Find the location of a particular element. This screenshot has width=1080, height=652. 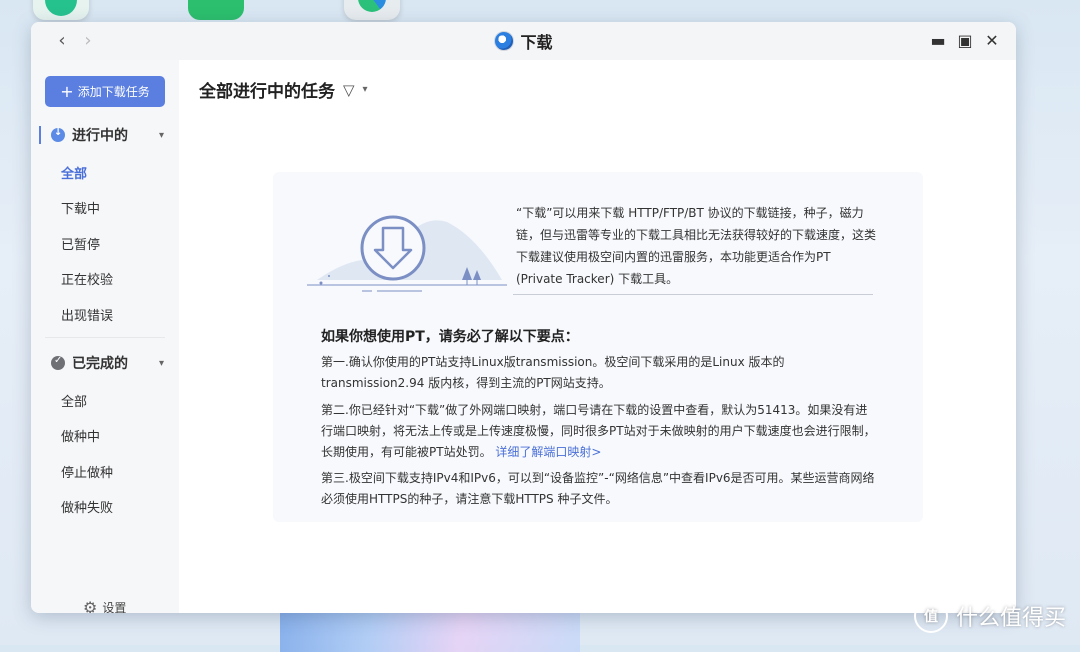

check-circle-icon is located at coordinates (58, 362).